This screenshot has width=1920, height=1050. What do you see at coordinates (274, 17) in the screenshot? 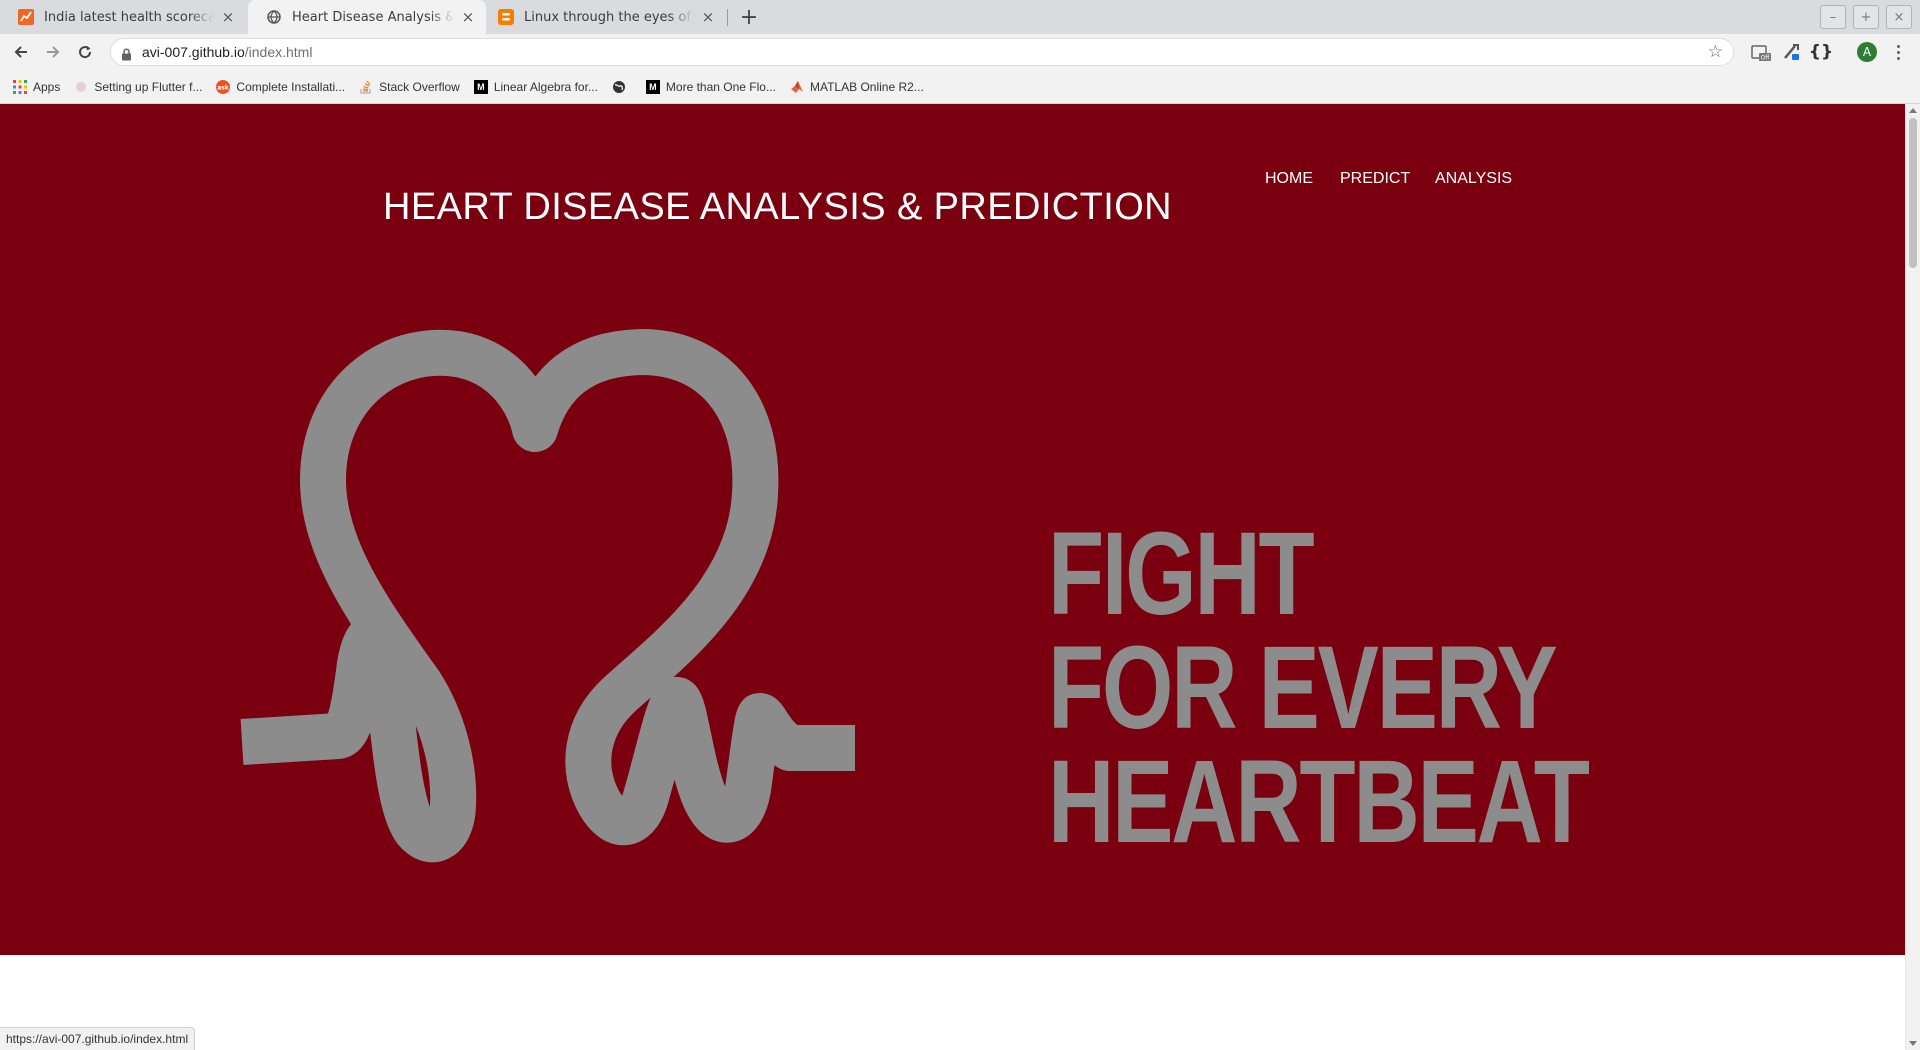
I see `globe-favicon-icon` at bounding box center [274, 17].